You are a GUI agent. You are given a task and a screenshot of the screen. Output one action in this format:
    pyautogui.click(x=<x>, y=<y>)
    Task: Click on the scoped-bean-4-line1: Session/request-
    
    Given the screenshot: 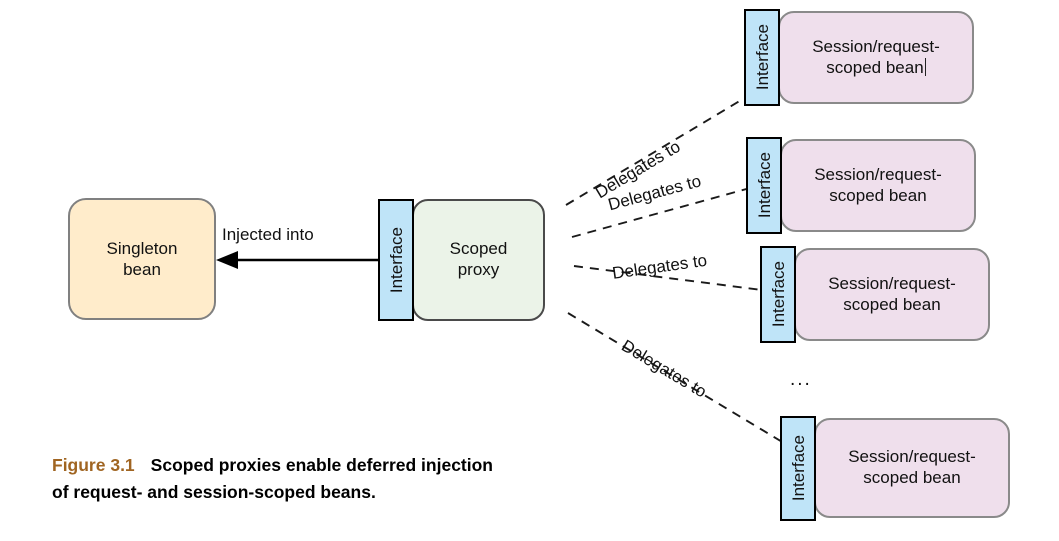 What is the action you would take?
    pyautogui.click(x=912, y=457)
    